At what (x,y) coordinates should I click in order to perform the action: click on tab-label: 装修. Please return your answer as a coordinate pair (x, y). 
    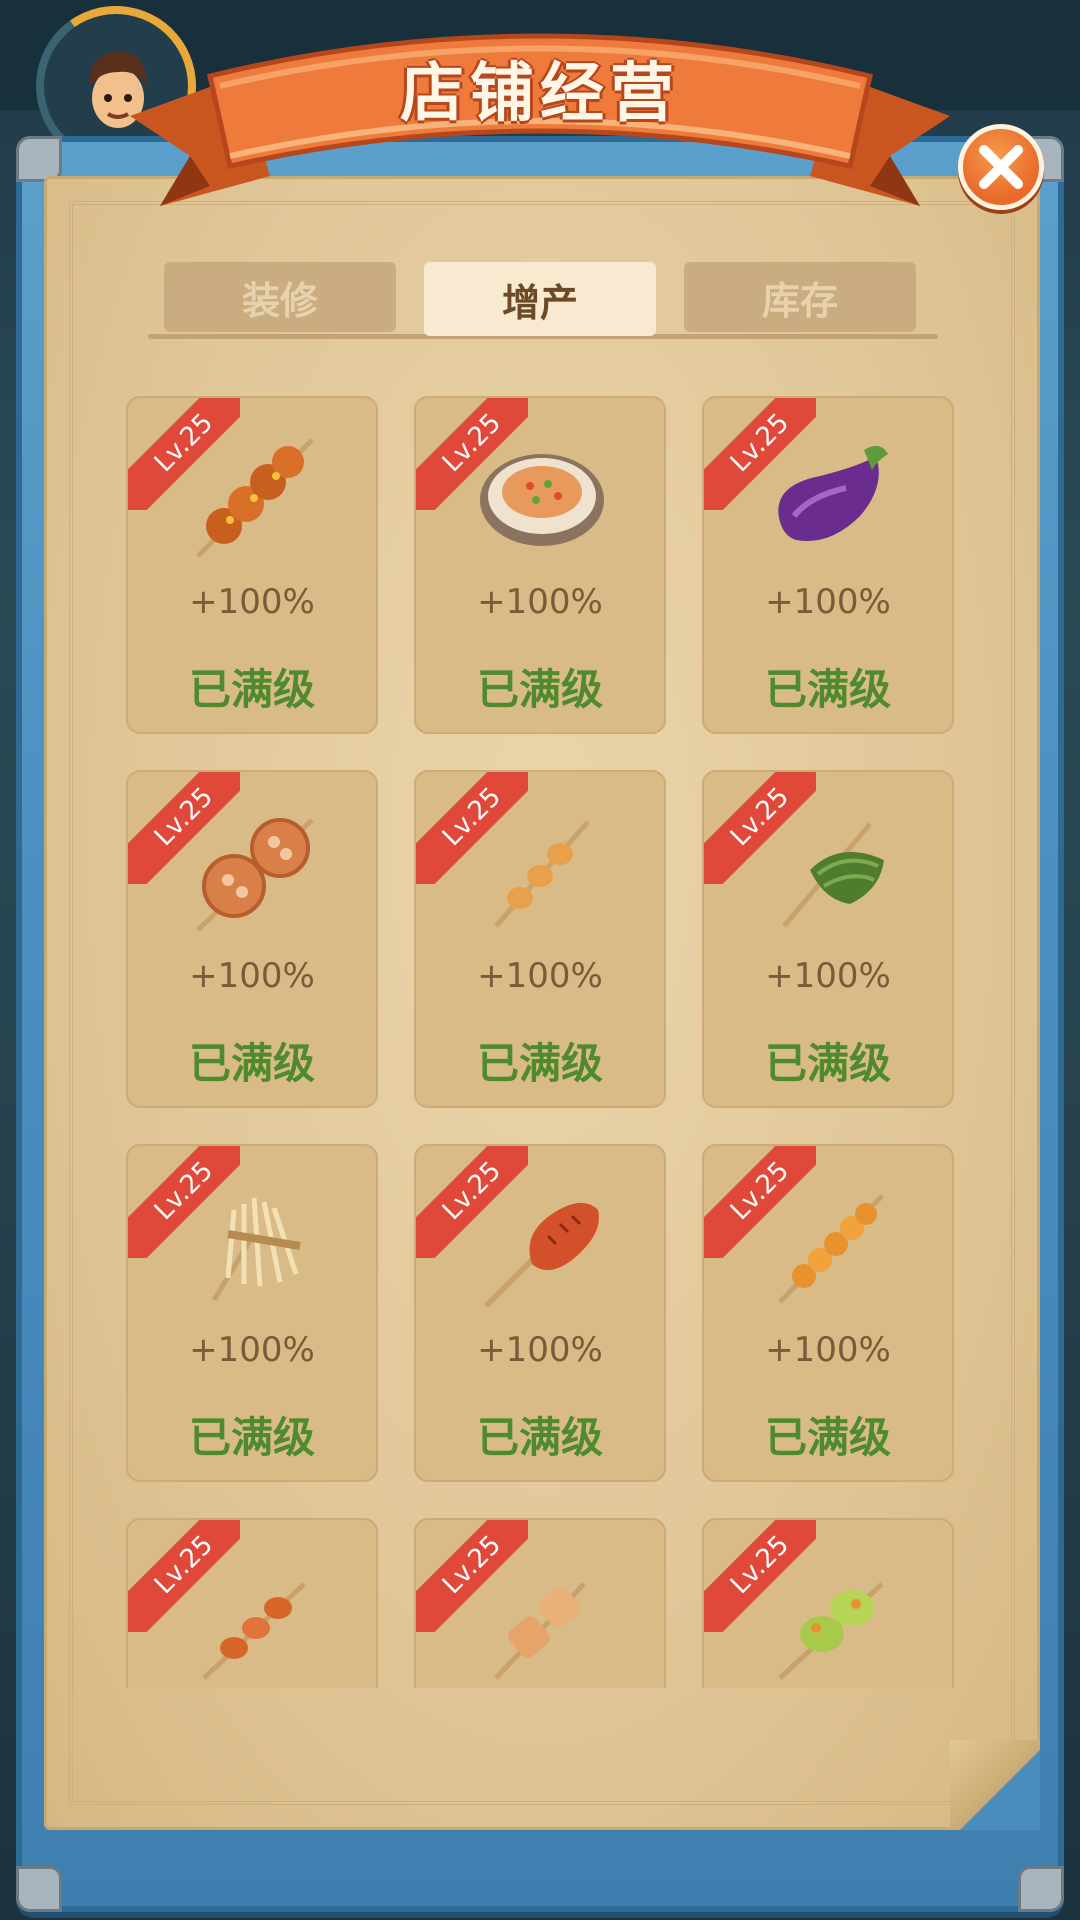
    Looking at the image, I should click on (279, 300).